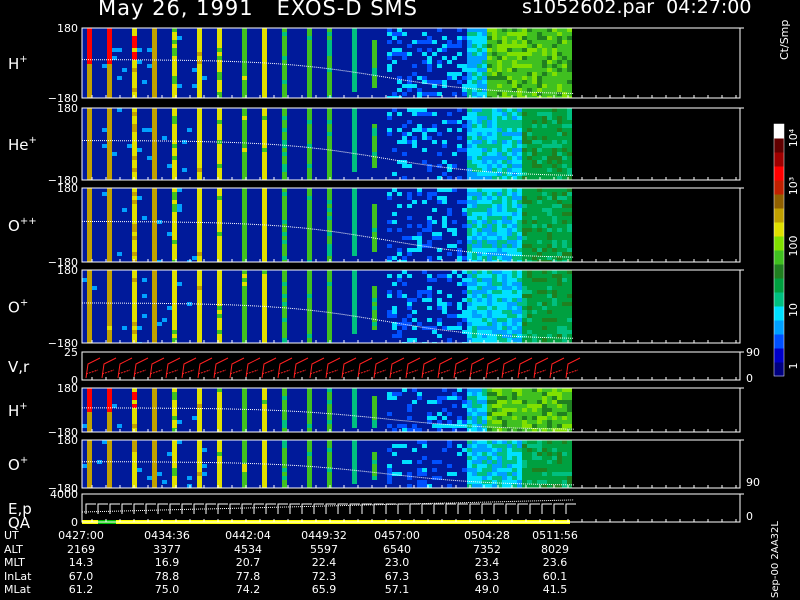 Image resolution: width=800 pixels, height=600 pixels. I want to click on orbit-value: 61.2, so click(81, 589).